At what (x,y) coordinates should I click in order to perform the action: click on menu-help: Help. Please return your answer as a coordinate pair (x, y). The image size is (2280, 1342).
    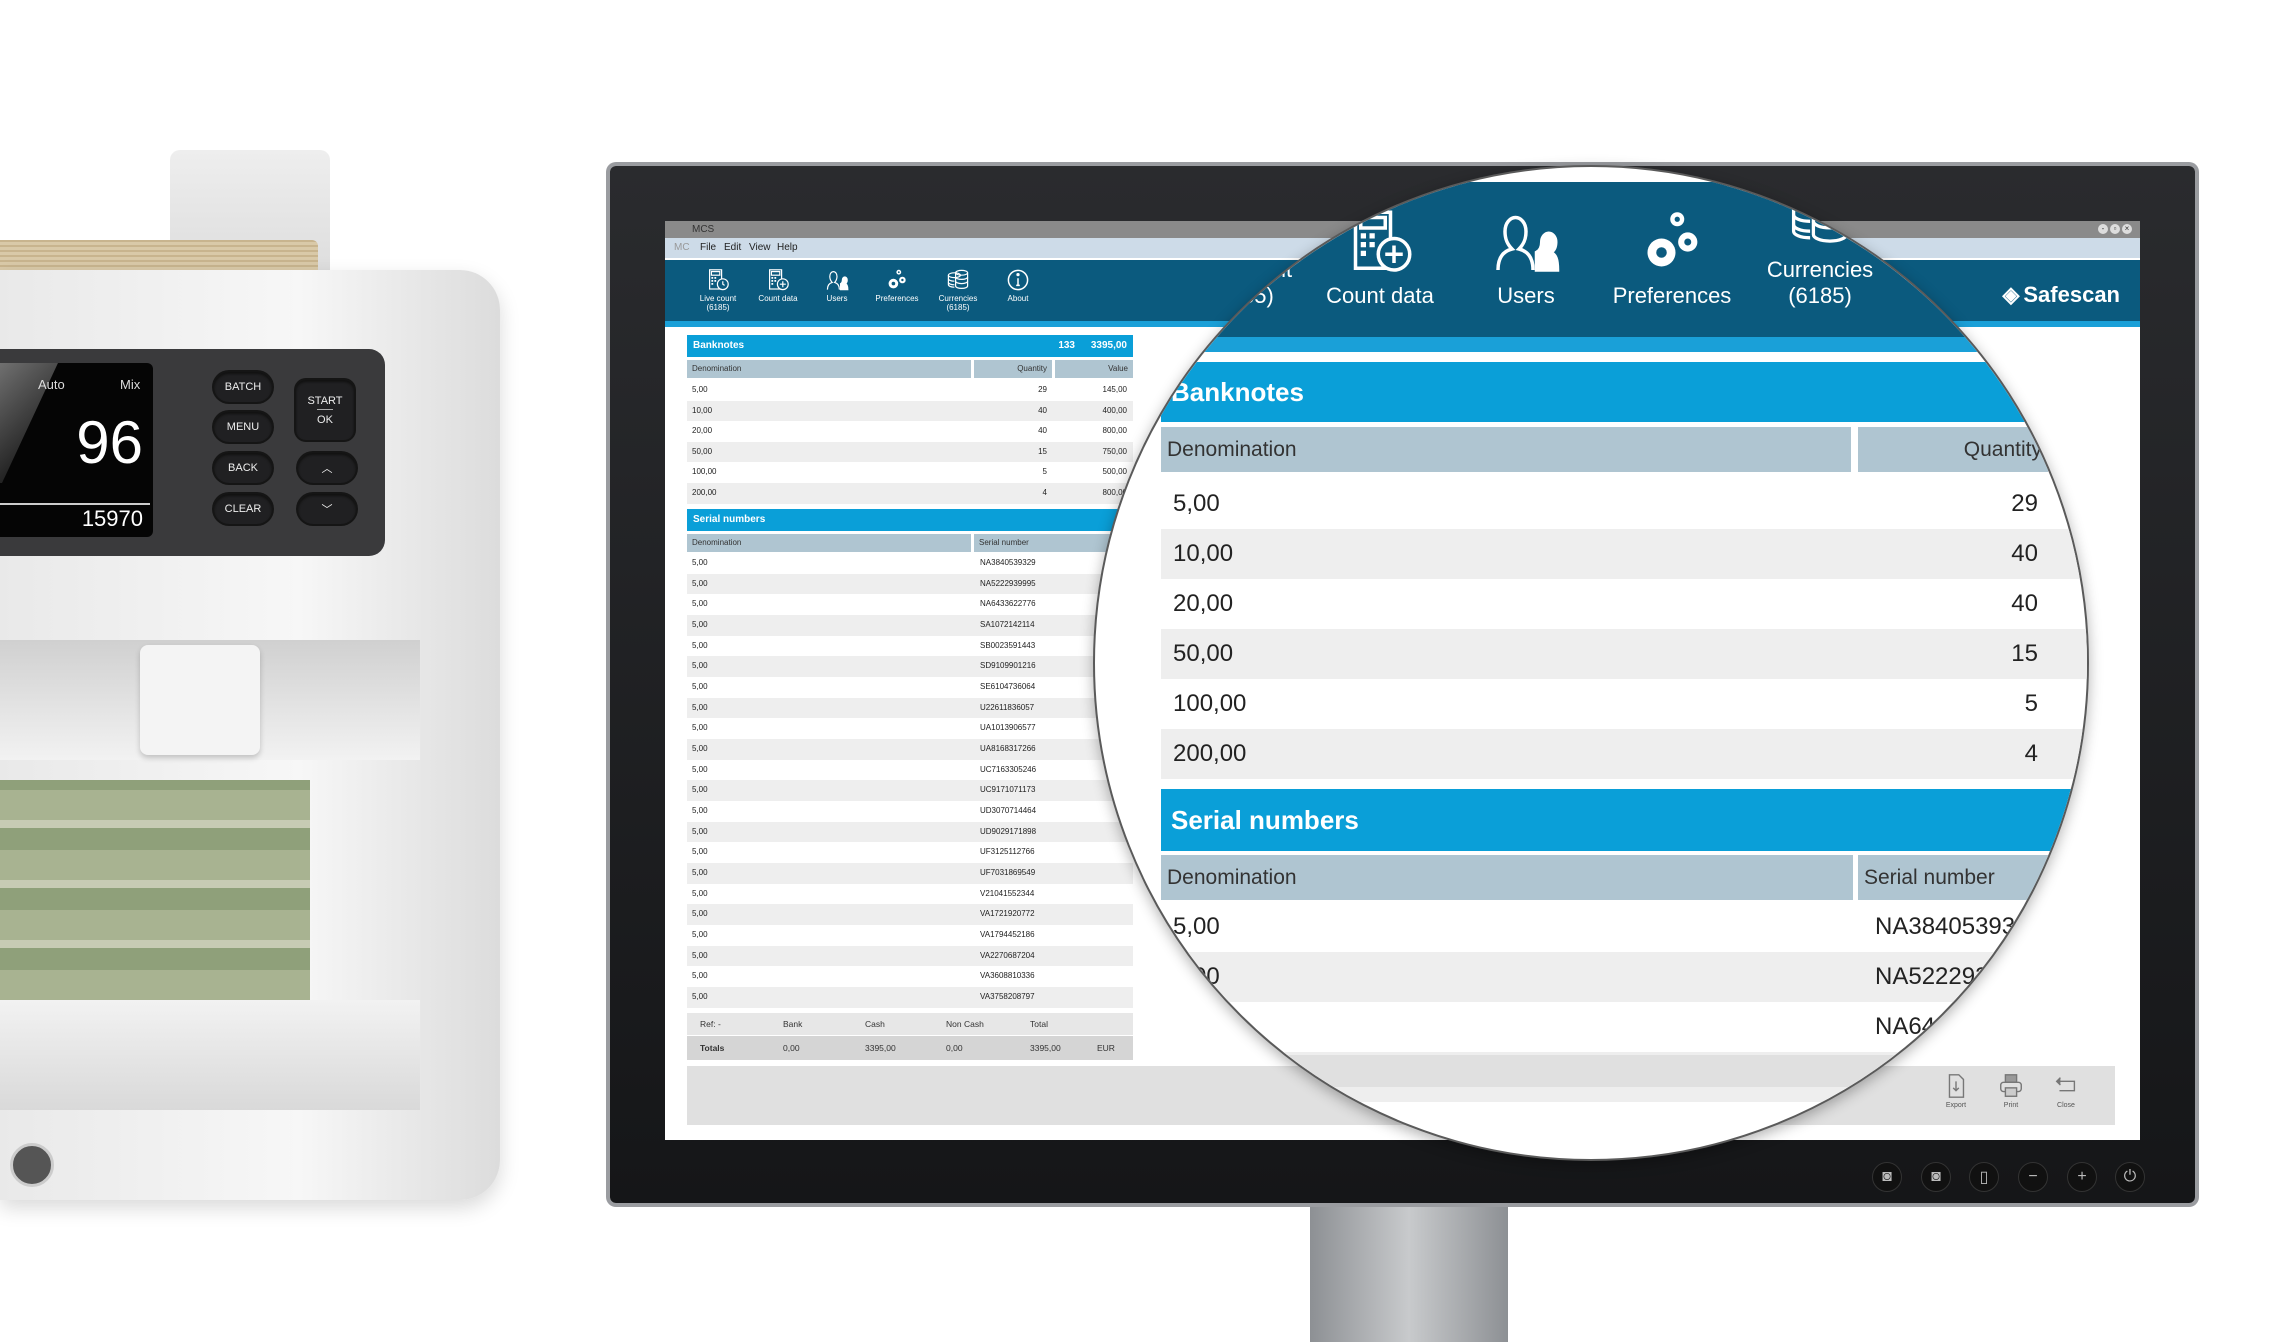
    Looking at the image, I should click on (787, 248).